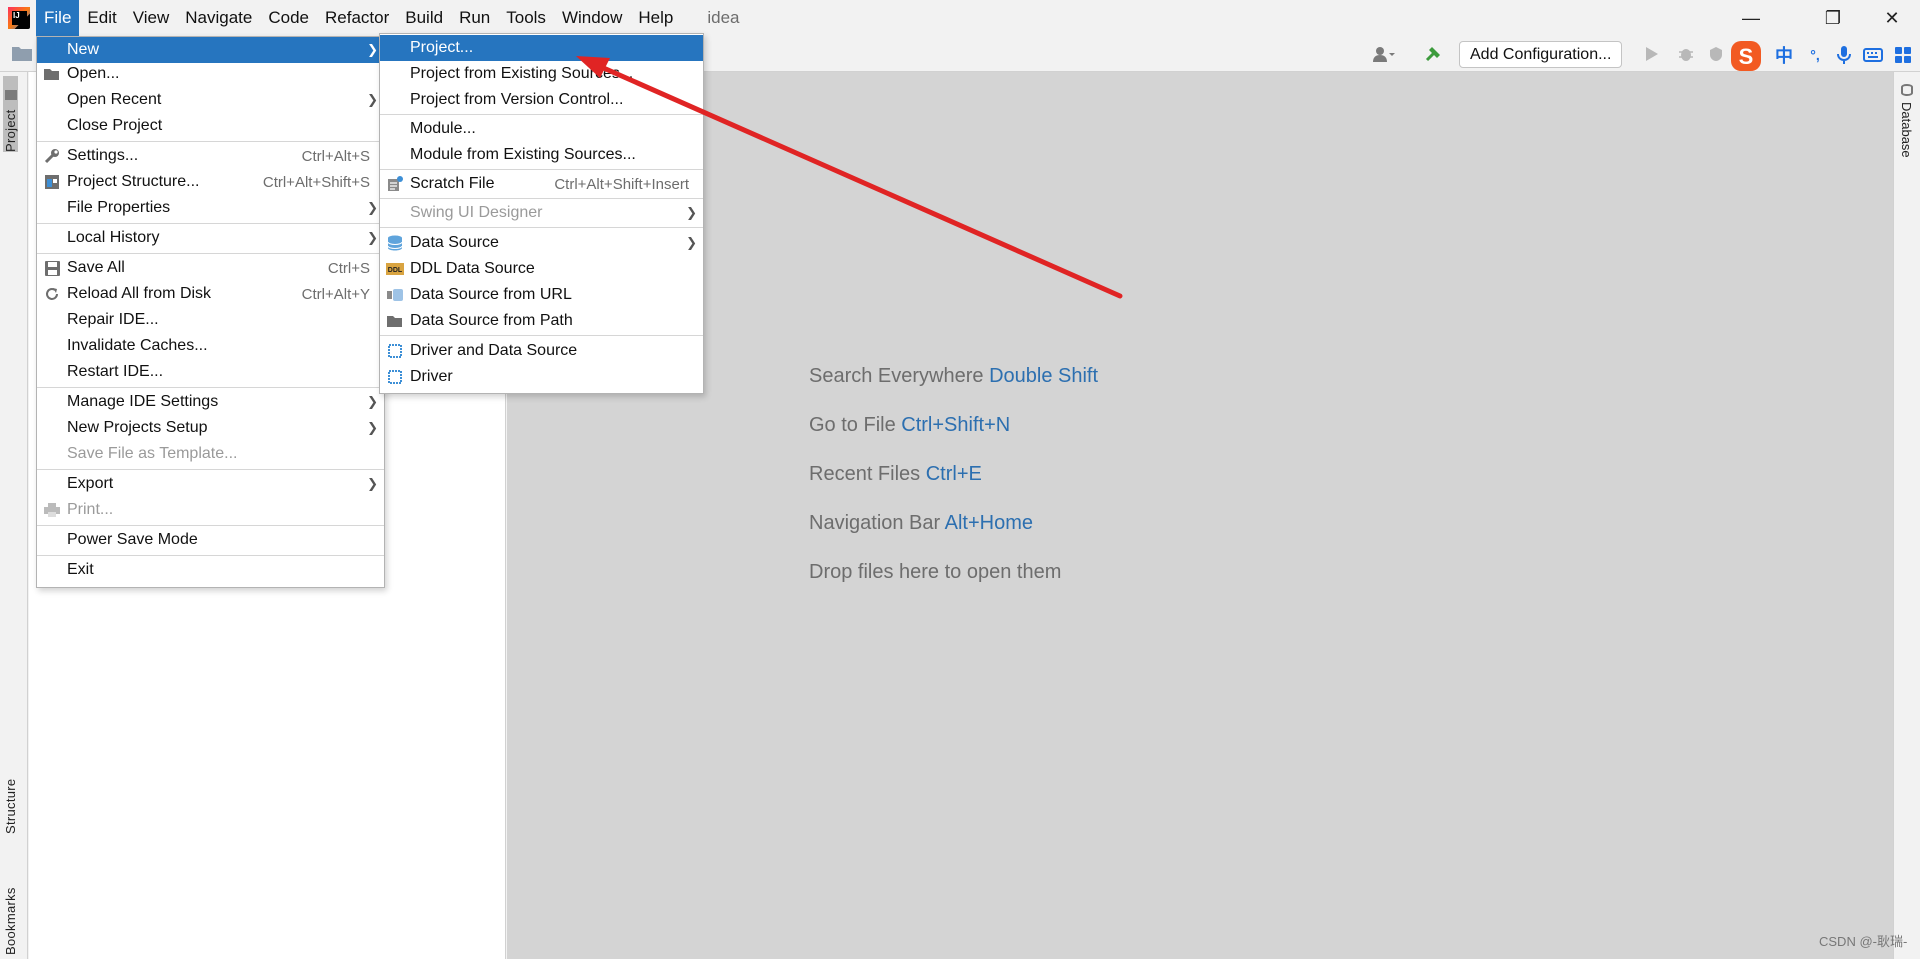 The image size is (1920, 959). I want to click on hint-text: Drop files here to open them, so click(935, 572).